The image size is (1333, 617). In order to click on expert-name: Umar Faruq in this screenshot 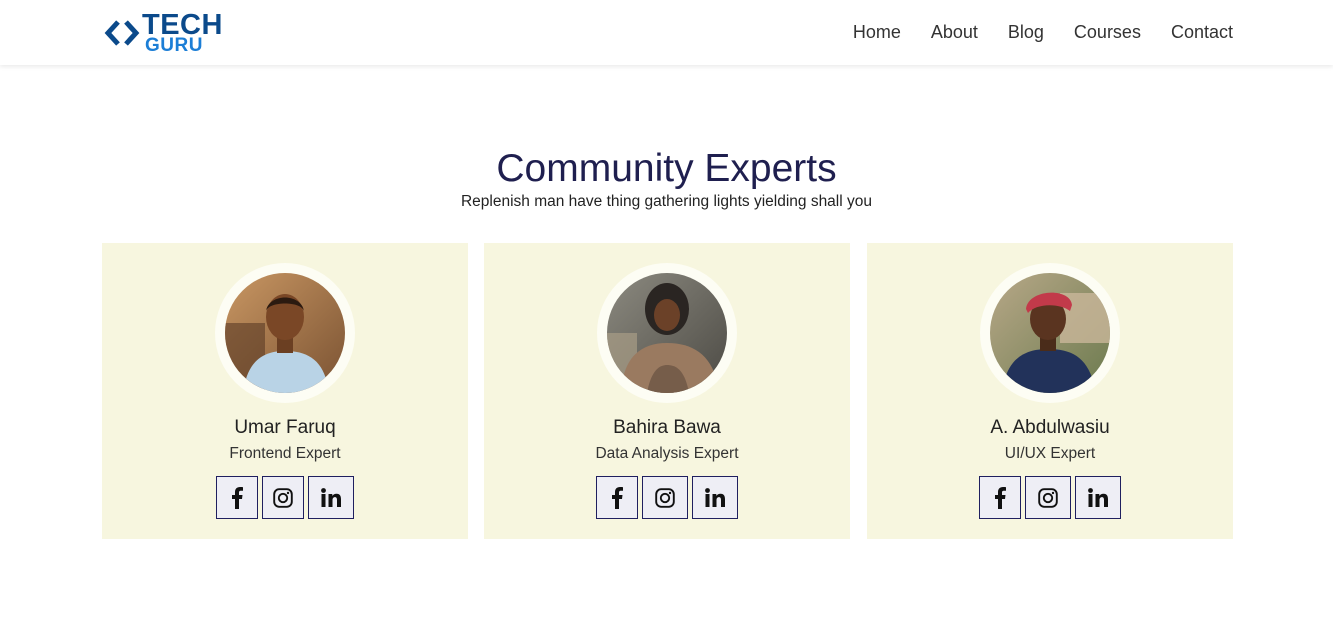, I will do `click(285, 427)`.